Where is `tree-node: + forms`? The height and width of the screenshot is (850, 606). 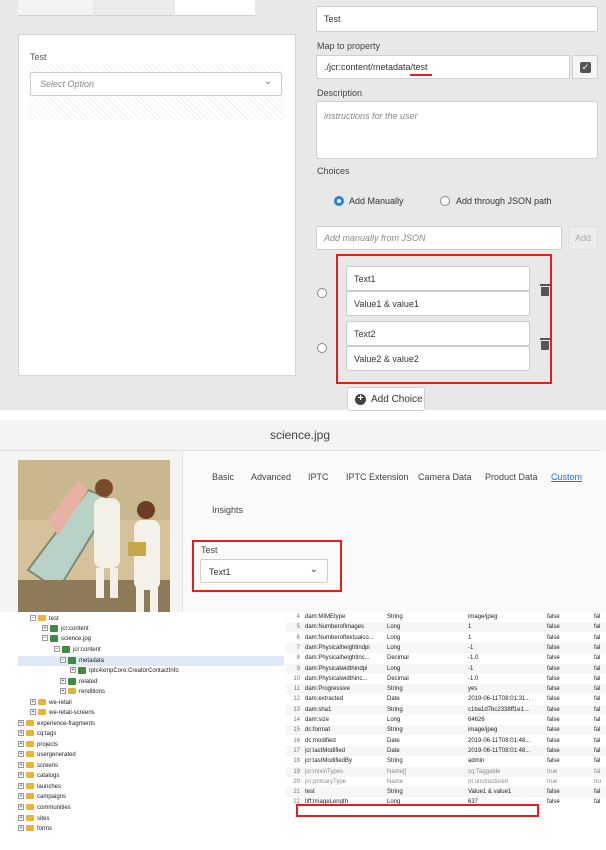 tree-node: + forms is located at coordinates (35, 829).